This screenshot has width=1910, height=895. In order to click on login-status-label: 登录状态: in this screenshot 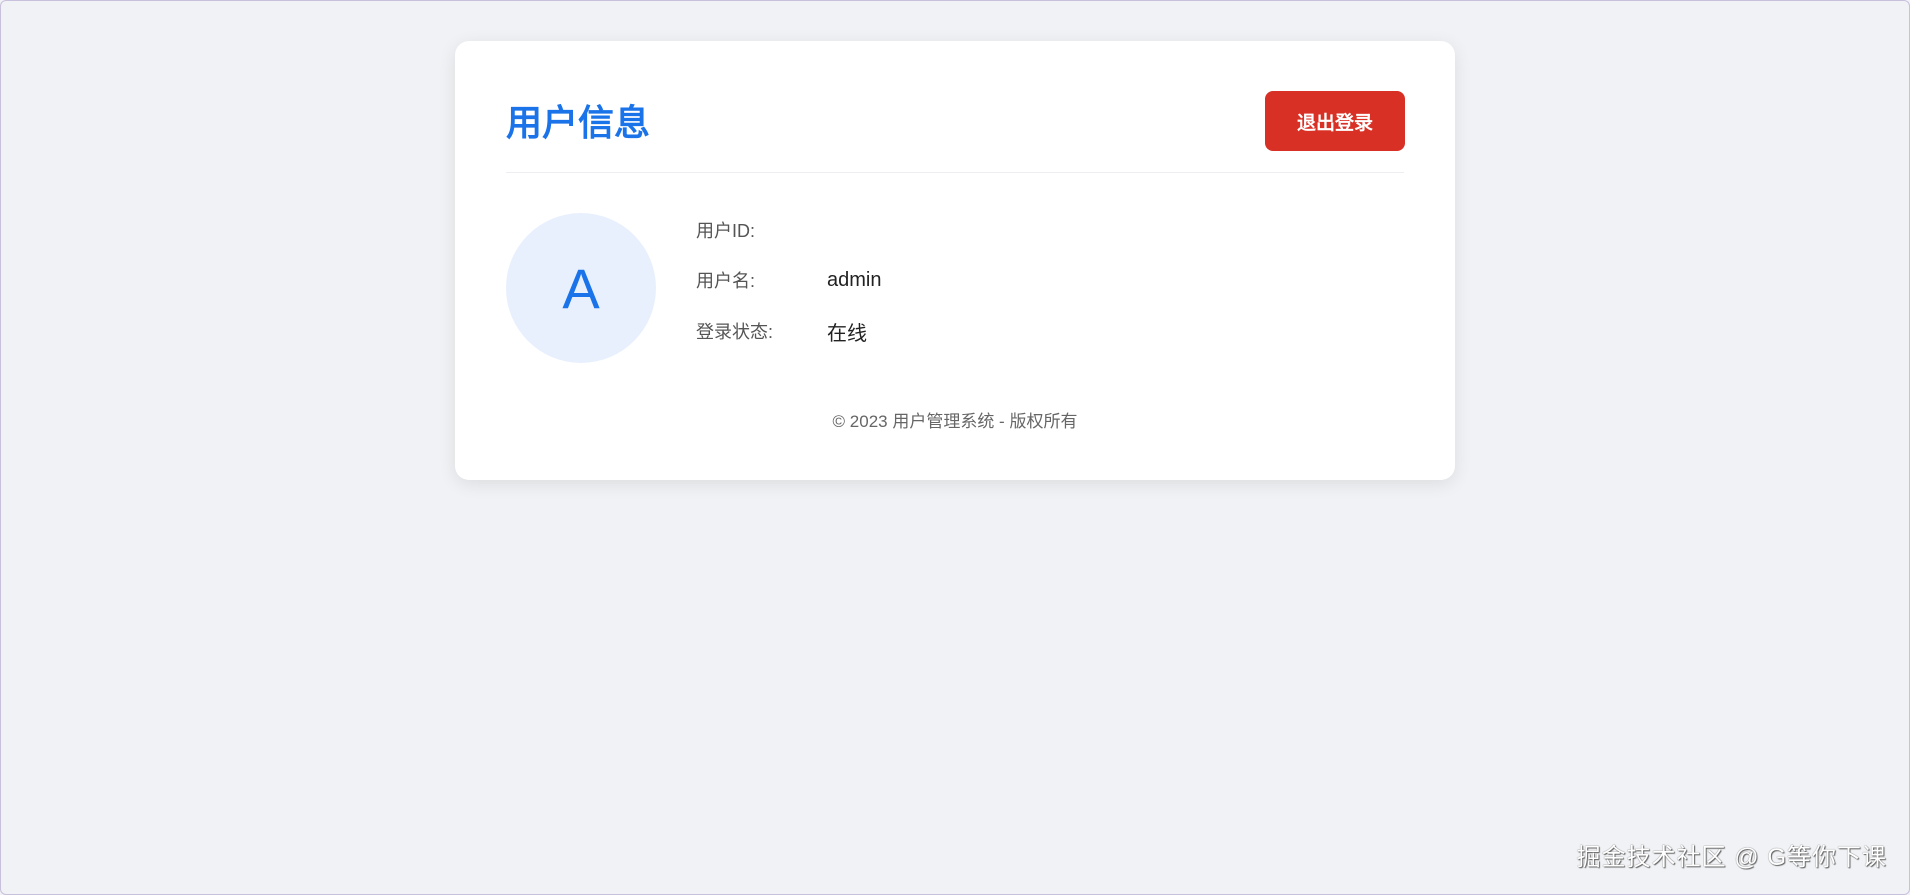, I will do `click(735, 332)`.